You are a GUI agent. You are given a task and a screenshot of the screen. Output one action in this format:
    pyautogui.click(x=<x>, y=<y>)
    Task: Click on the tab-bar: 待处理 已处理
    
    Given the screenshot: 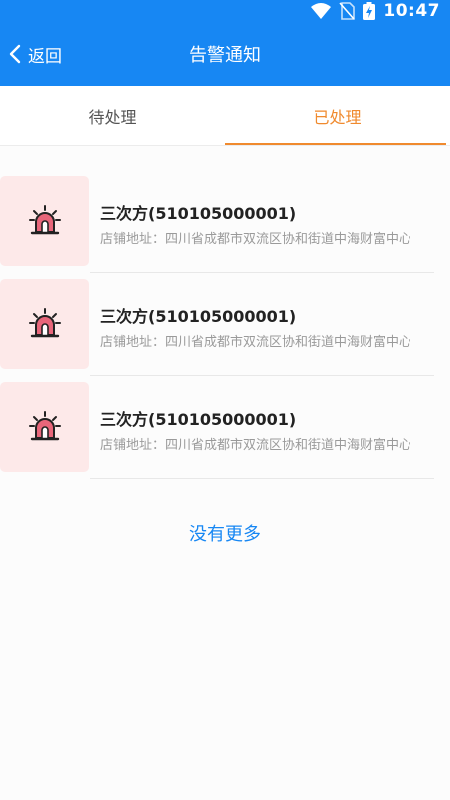 What is the action you would take?
    pyautogui.click(x=225, y=116)
    